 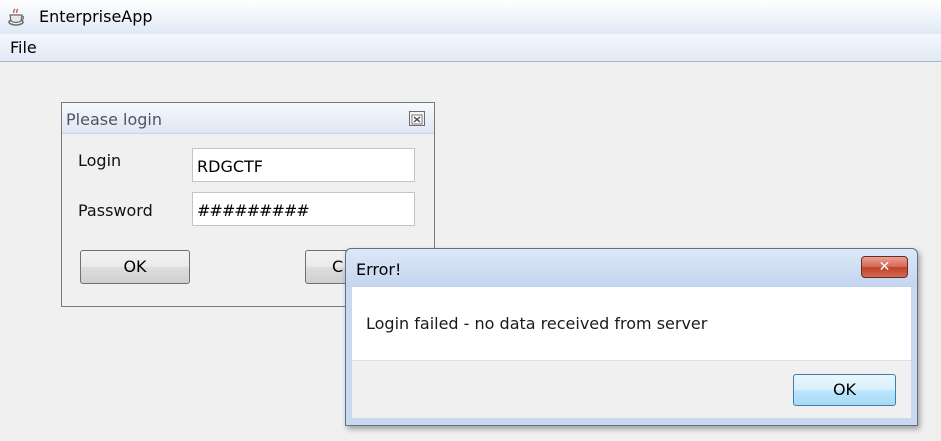 I want to click on login-dialog-title: Please login, so click(x=114, y=119).